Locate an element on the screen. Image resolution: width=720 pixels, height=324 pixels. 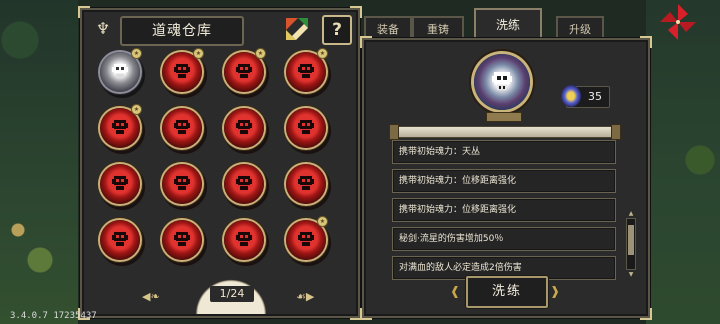
tab-reroll: 洗练 is located at coordinates (508, 25).